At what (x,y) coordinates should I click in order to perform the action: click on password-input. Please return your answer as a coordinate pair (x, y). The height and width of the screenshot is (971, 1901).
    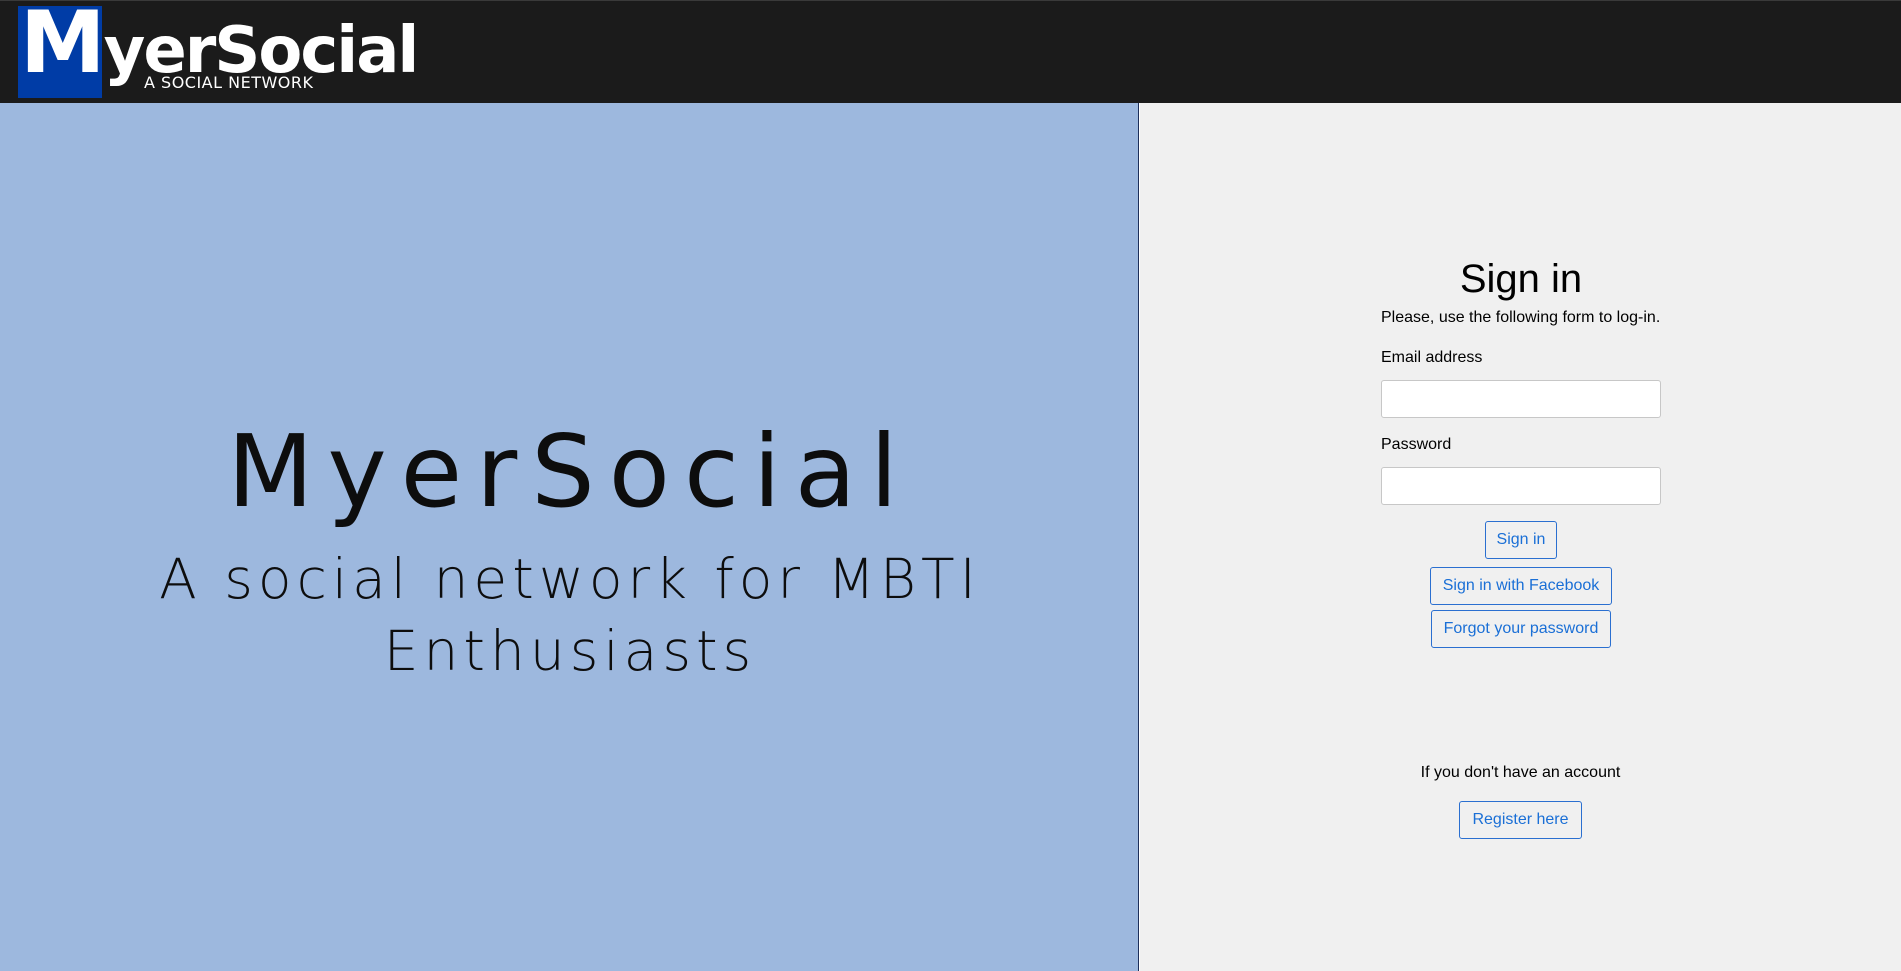
    Looking at the image, I should click on (1521, 486).